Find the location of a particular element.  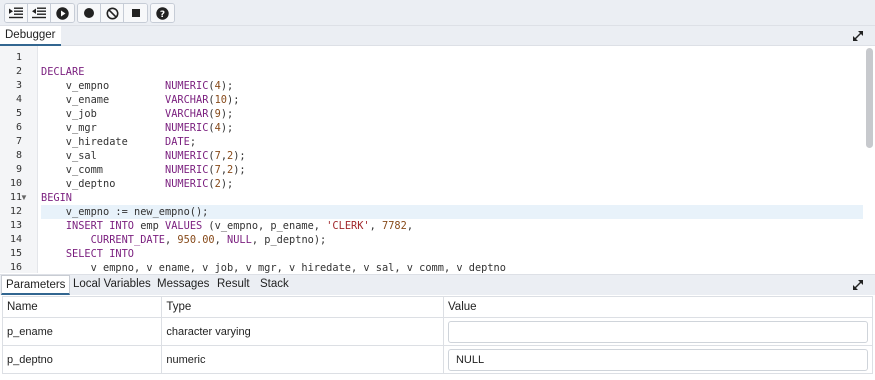

code-line: v_hiredate DATE; is located at coordinates (119, 142).